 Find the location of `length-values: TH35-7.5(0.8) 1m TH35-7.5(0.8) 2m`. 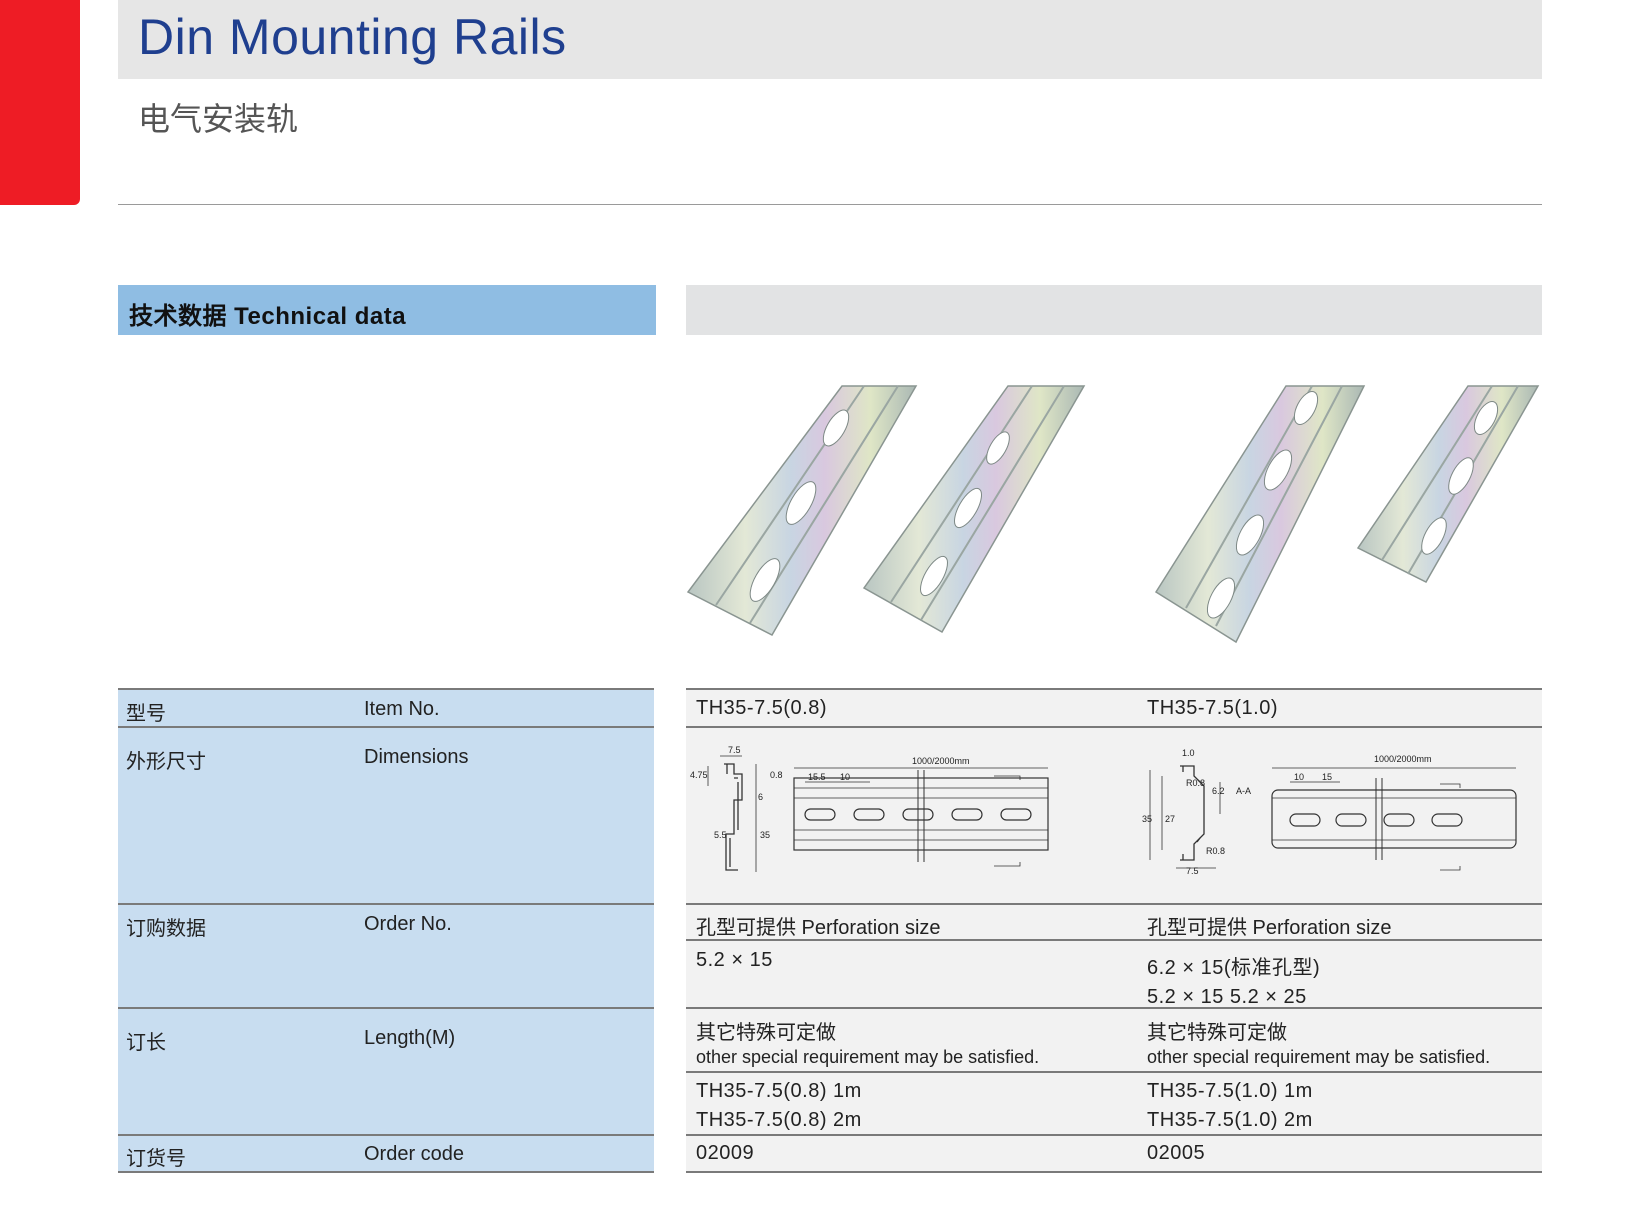

length-values: TH35-7.5(0.8) 1m TH35-7.5(0.8) 2m is located at coordinates (779, 1106).